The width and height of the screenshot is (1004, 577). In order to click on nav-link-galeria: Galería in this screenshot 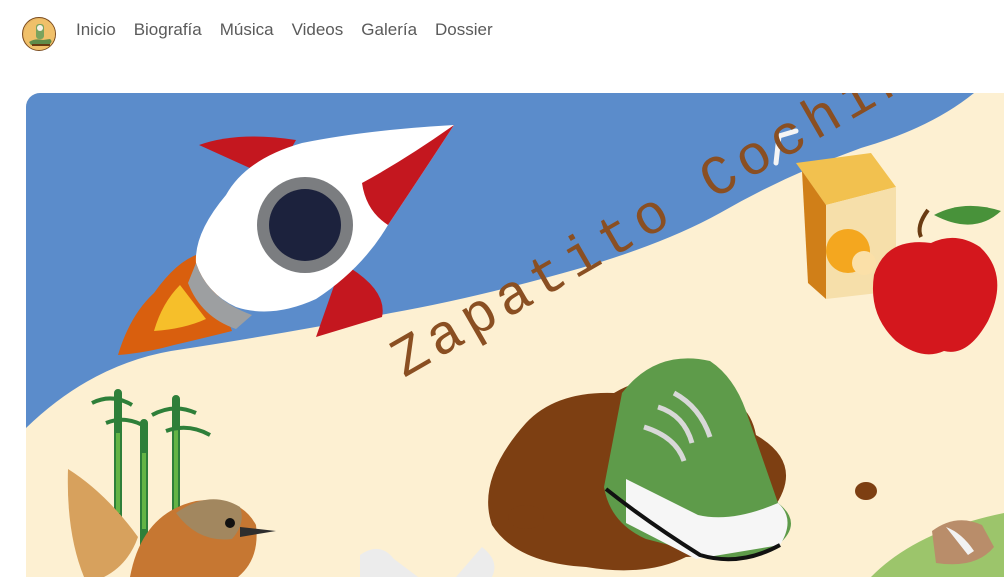, I will do `click(393, 30)`.